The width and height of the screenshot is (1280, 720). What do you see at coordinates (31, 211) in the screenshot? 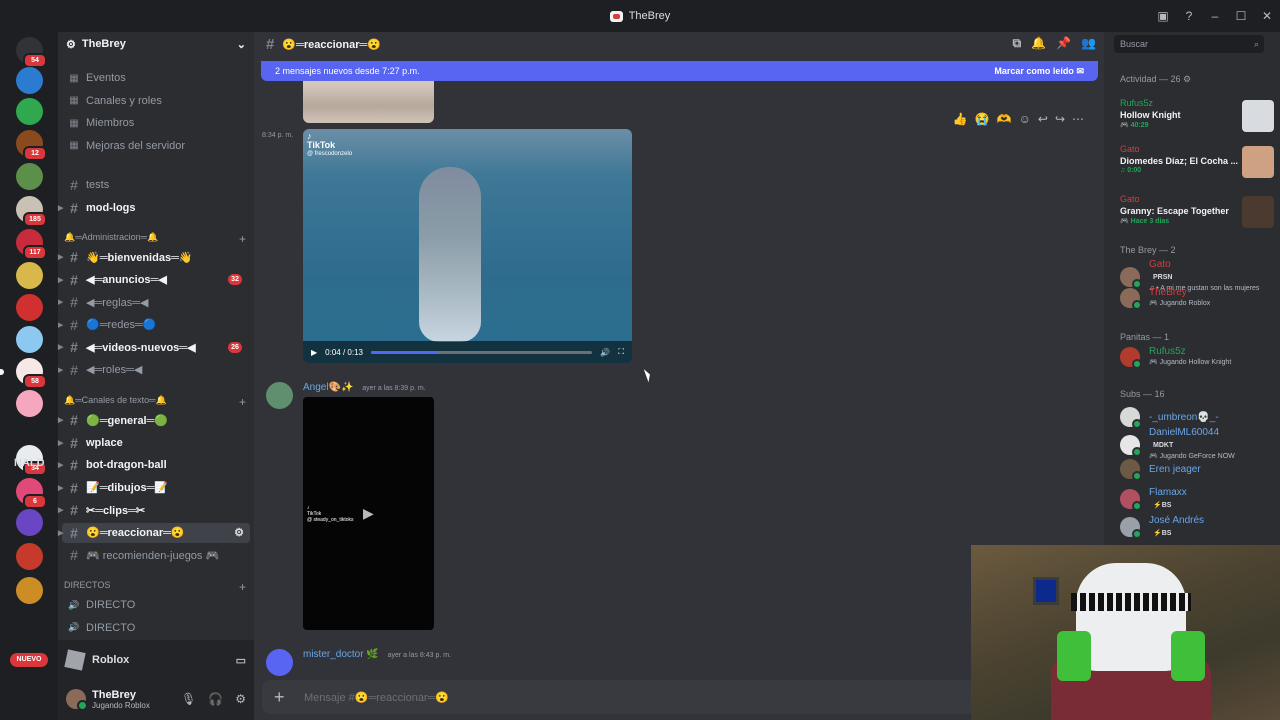
I see `server-icon: 185` at bounding box center [31, 211].